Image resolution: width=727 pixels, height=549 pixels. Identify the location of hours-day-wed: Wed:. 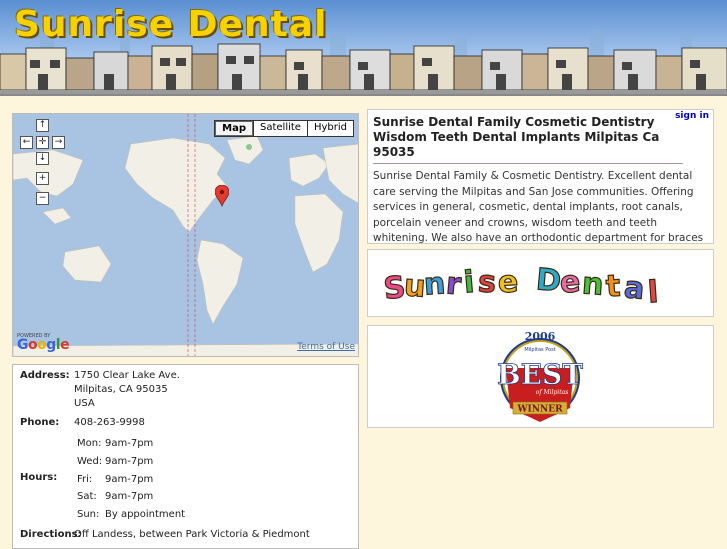
(90, 461).